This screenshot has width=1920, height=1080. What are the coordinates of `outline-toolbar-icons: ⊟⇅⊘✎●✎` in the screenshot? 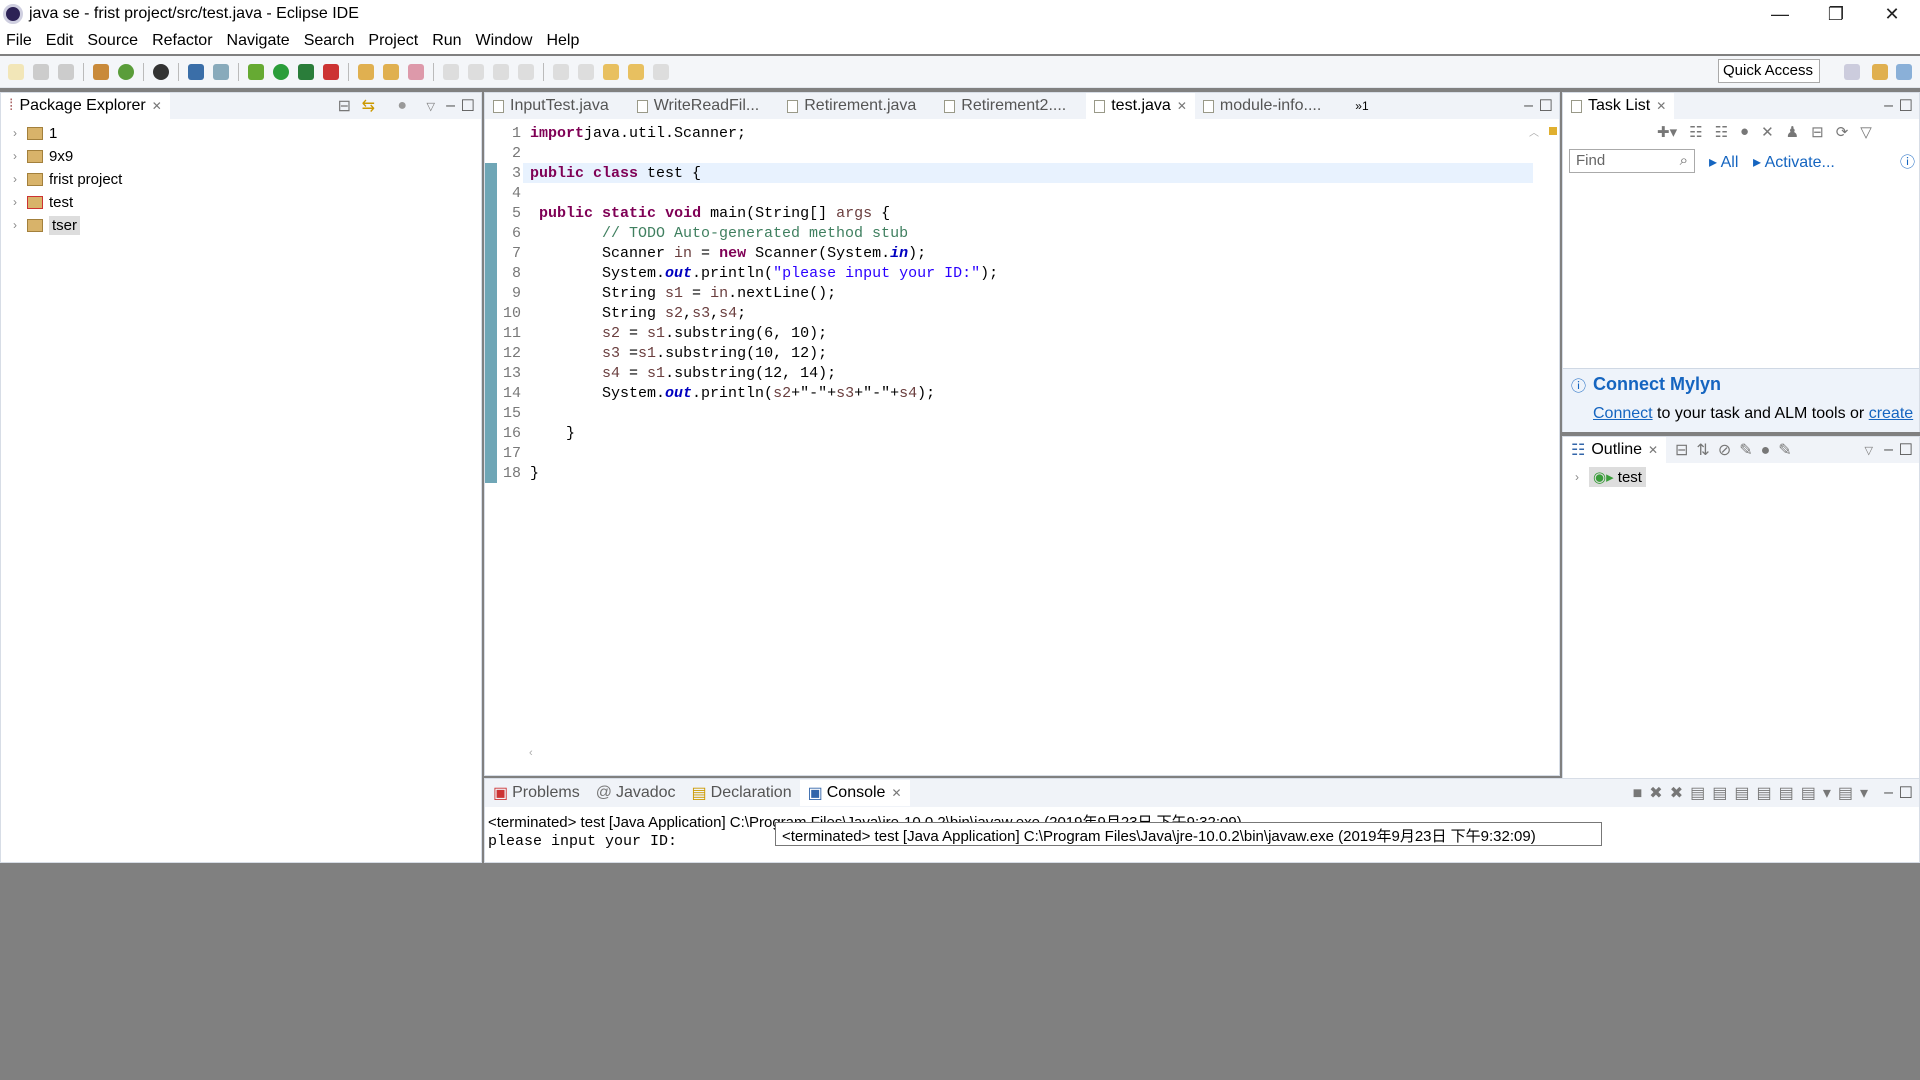 It's located at (1737, 450).